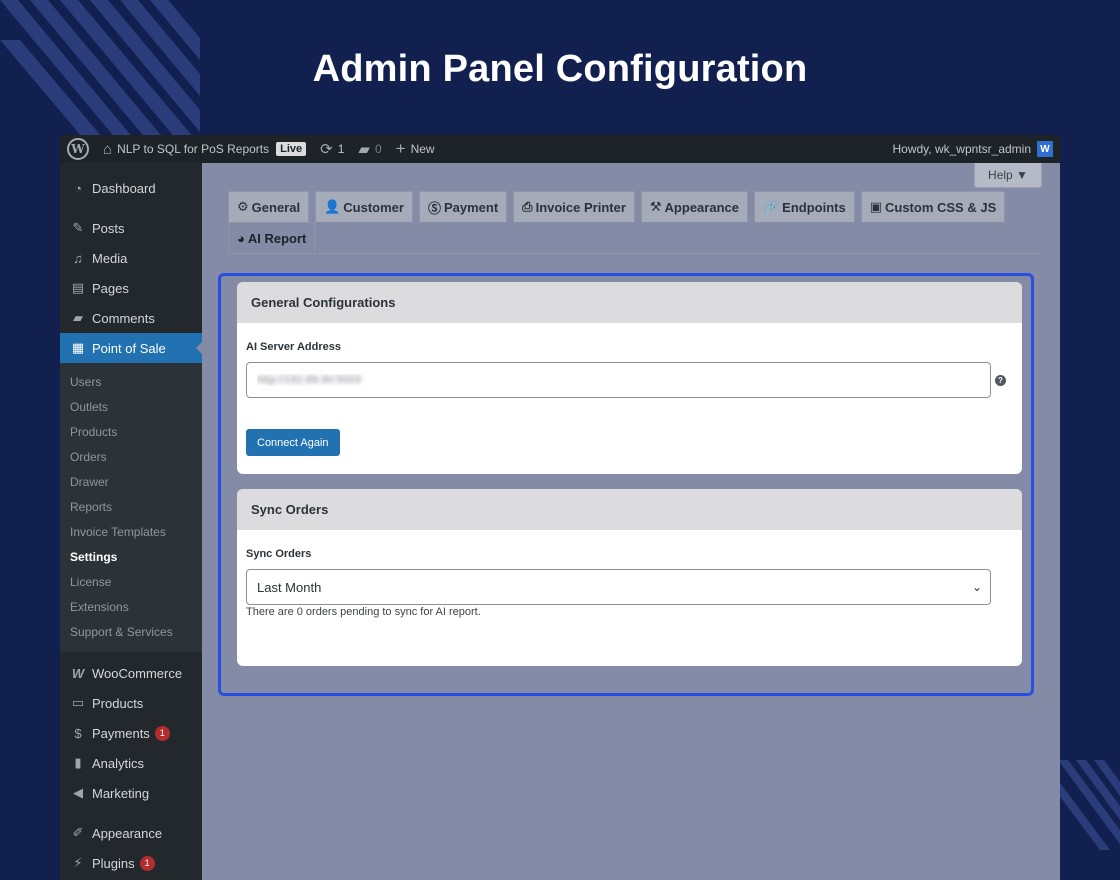 The image size is (1120, 880). I want to click on sync-orders-select: Last Month ⌄, so click(618, 587).